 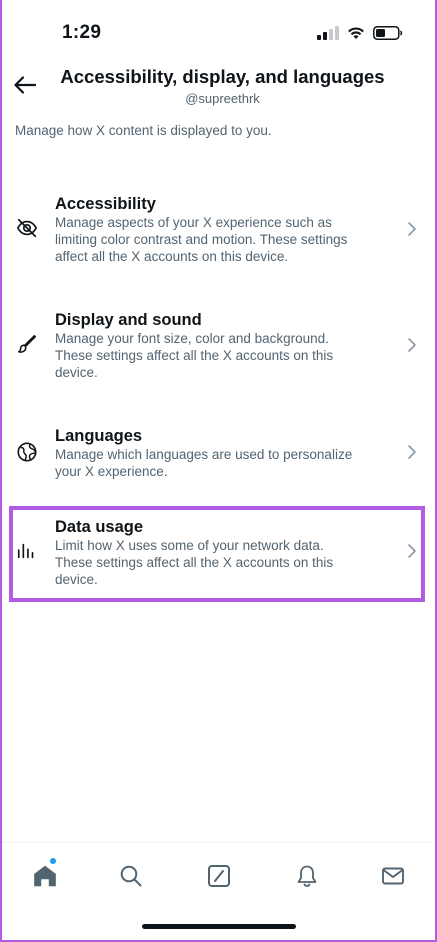 I want to click on mail-icon, so click(x=393, y=876).